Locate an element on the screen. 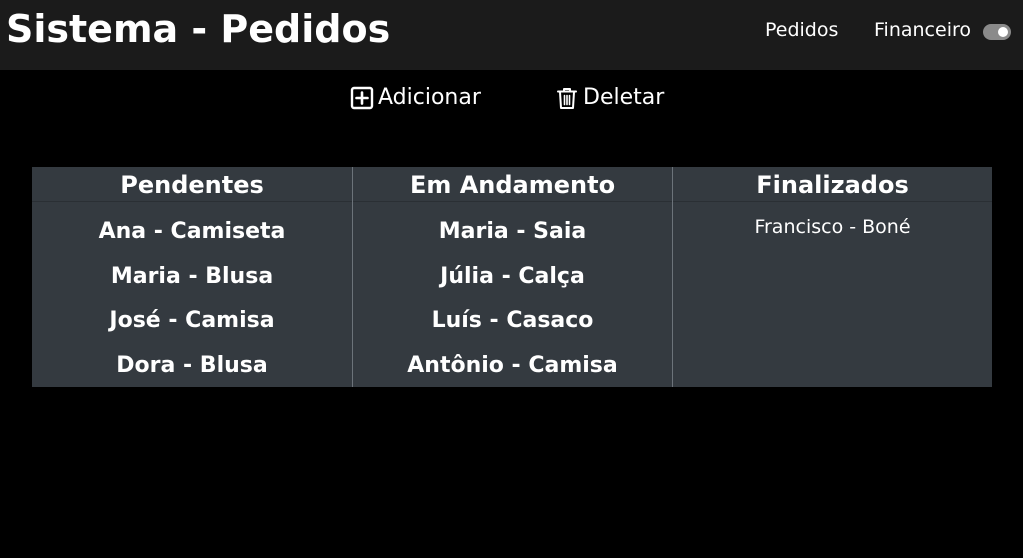  delete-button: Deletar is located at coordinates (609, 98).